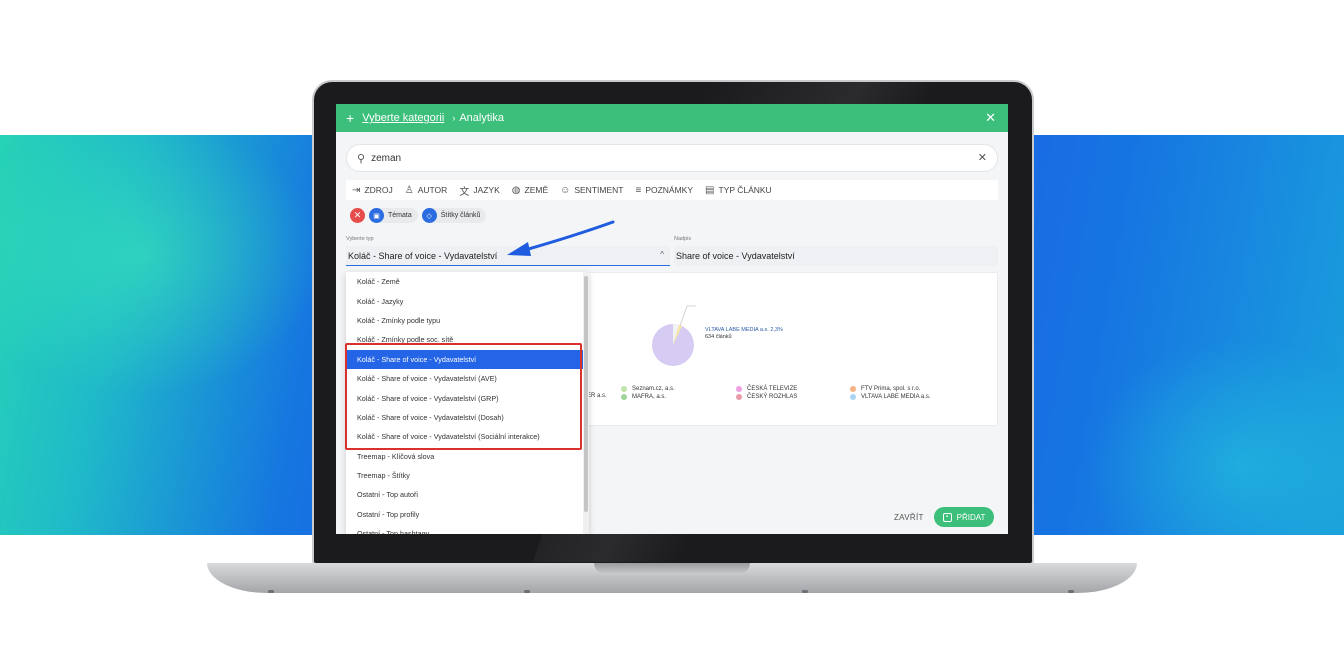 This screenshot has height=672, width=1344. I want to click on laptop-notch, so click(672, 568).